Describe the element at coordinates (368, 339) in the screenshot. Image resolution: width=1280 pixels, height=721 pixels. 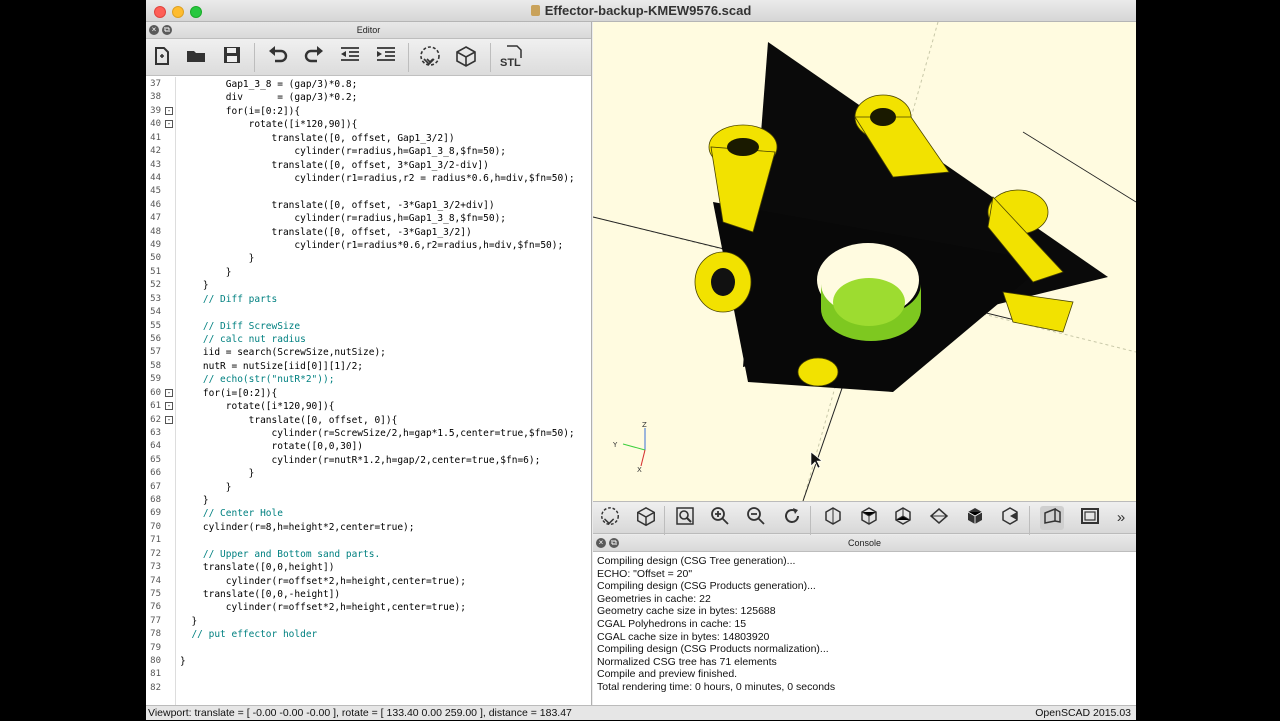
I see `code-line: 56 // calc nut radius` at that location.